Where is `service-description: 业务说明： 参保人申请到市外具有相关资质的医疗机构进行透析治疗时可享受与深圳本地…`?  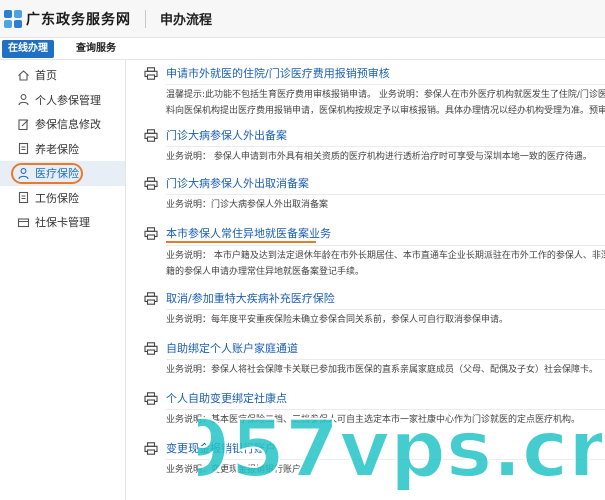 service-description: 业务说明： 参保人申请到市外具有相关资质的医疗机构进行透析治疗时可享受与深圳本地… is located at coordinates (379, 157).